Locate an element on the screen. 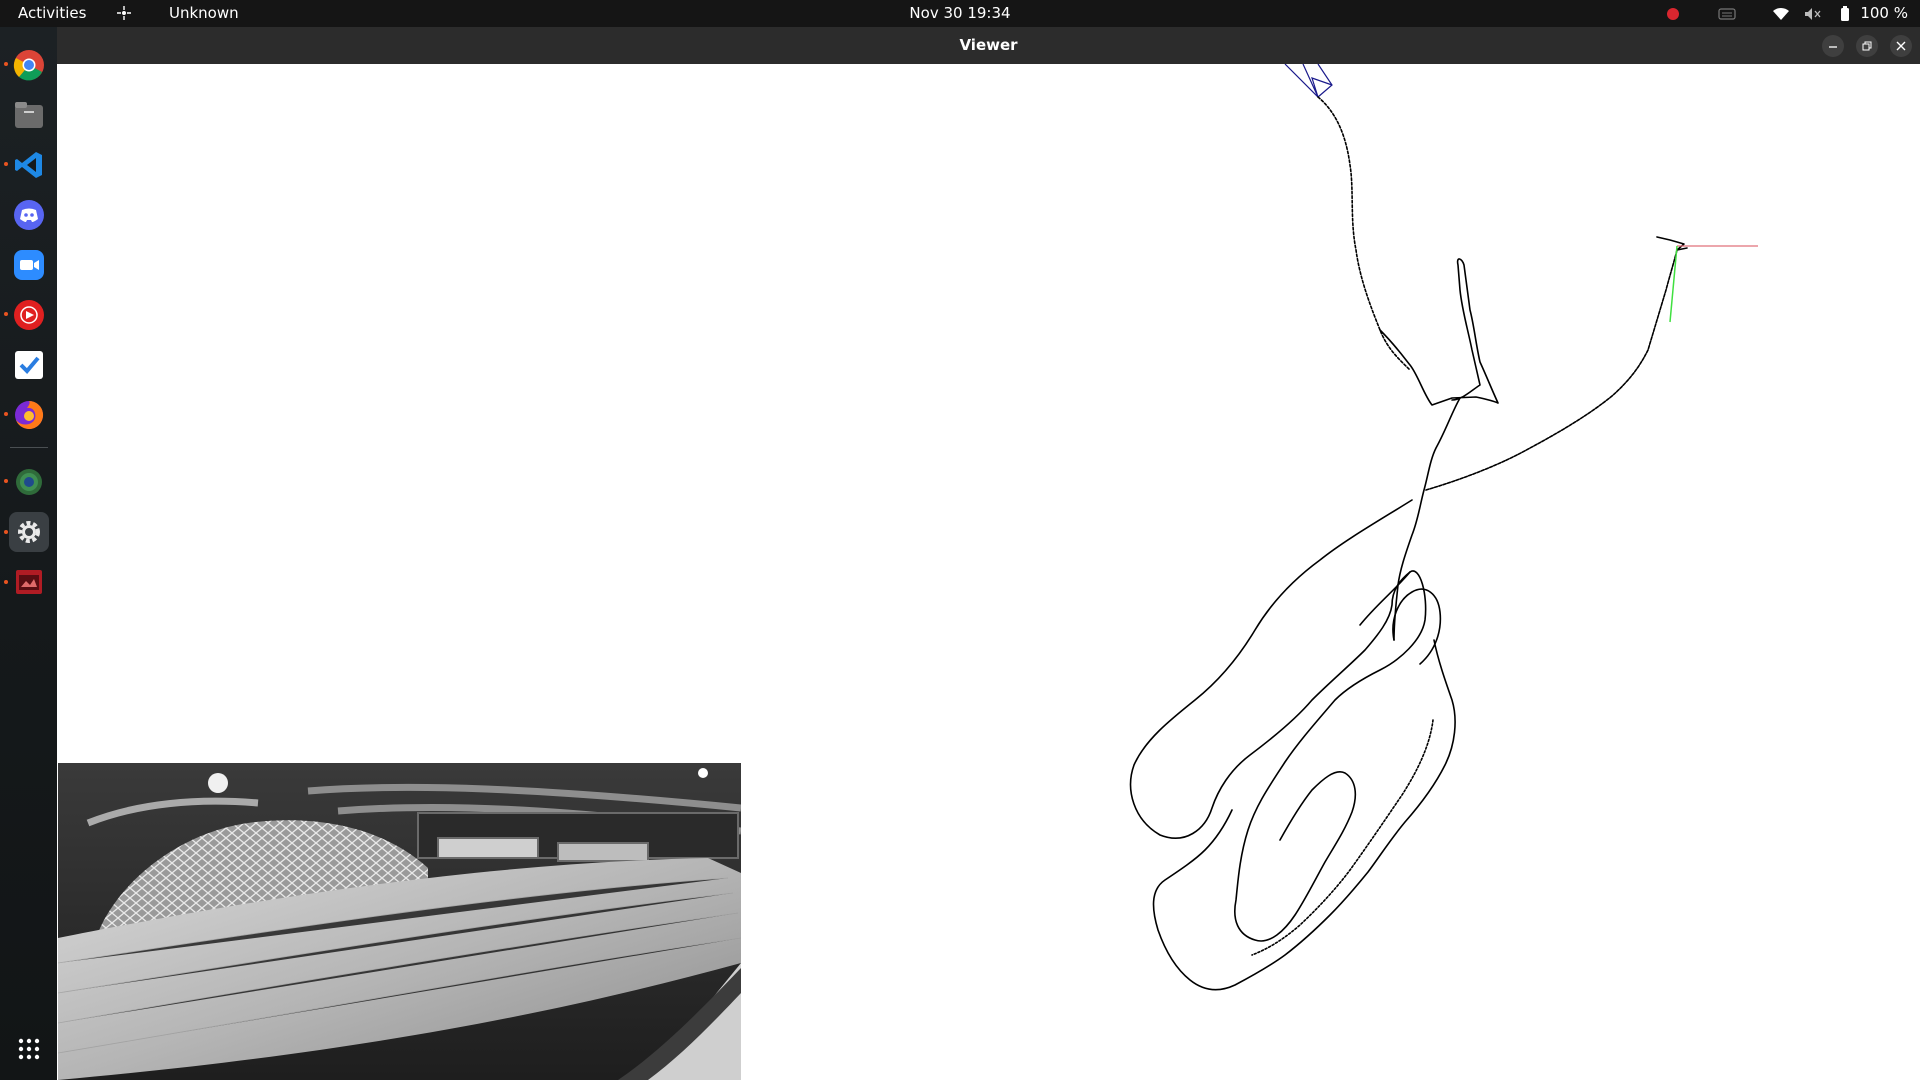 The image size is (1920, 1084). battery-label: 100 % is located at coordinates (1884, 13).